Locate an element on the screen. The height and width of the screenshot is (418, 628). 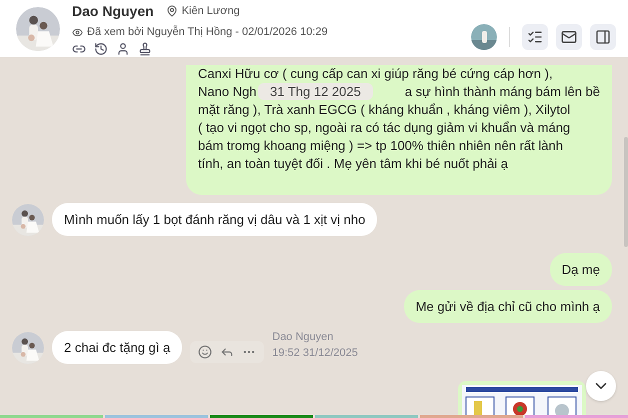
message-text: bám tromg khoang miệng ) => tp 100% thiên nhiên nên rất lành is located at coordinates (381, 146).